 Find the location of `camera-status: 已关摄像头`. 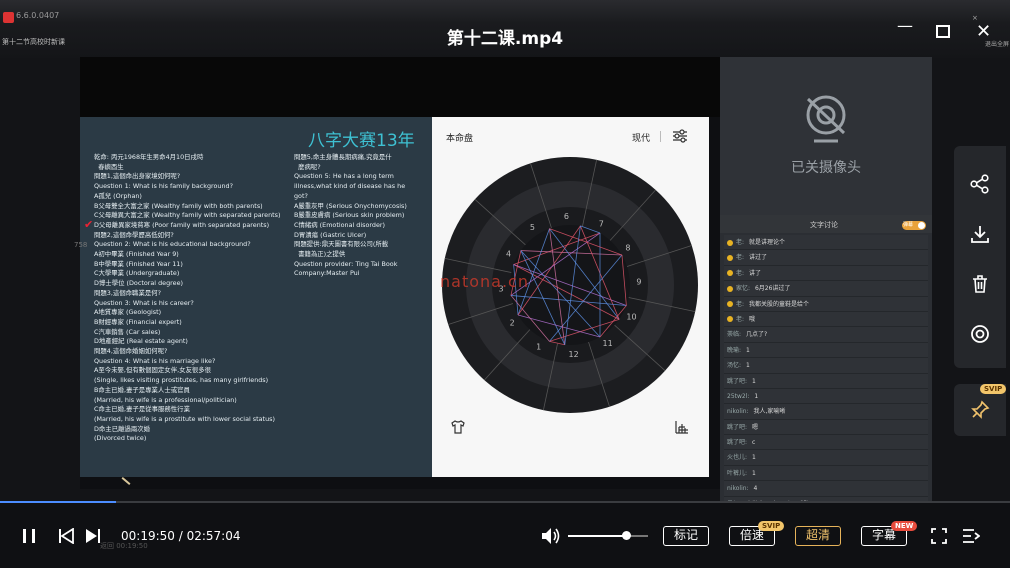

camera-status: 已关摄像头 is located at coordinates (826, 168).